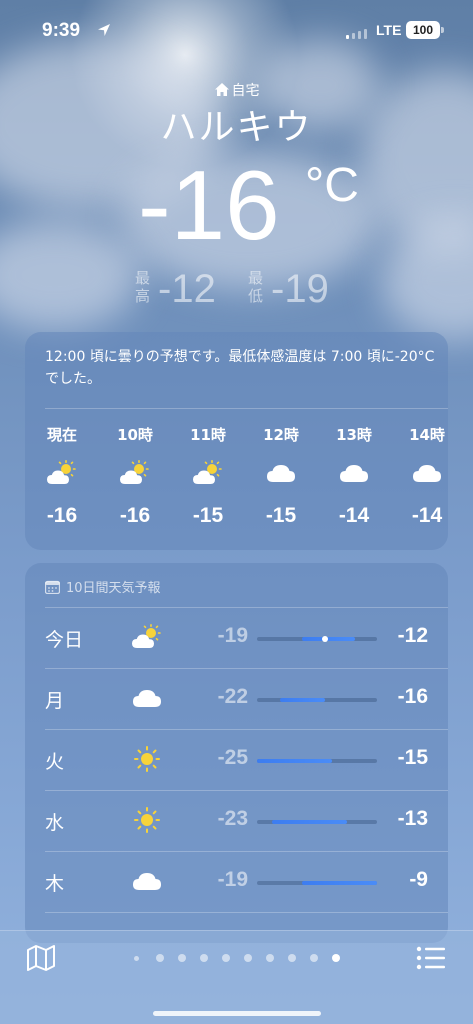  I want to click on city-name: ハルキウ, so click(236, 127).